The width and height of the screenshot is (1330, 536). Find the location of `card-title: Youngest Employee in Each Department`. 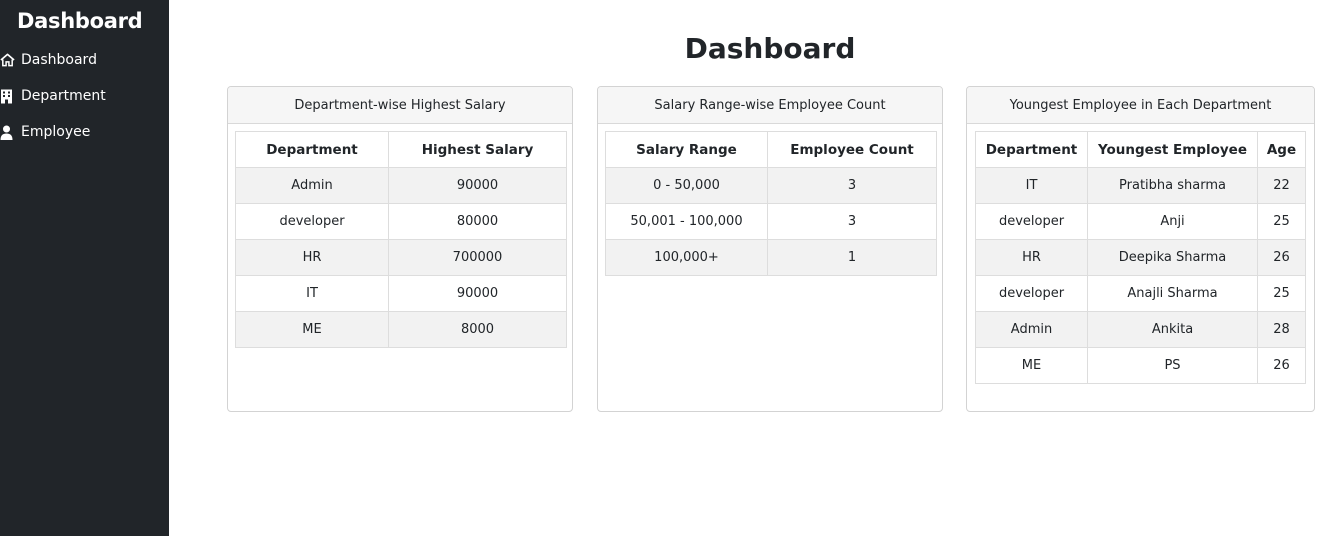

card-title: Youngest Employee in Each Department is located at coordinates (1140, 105).